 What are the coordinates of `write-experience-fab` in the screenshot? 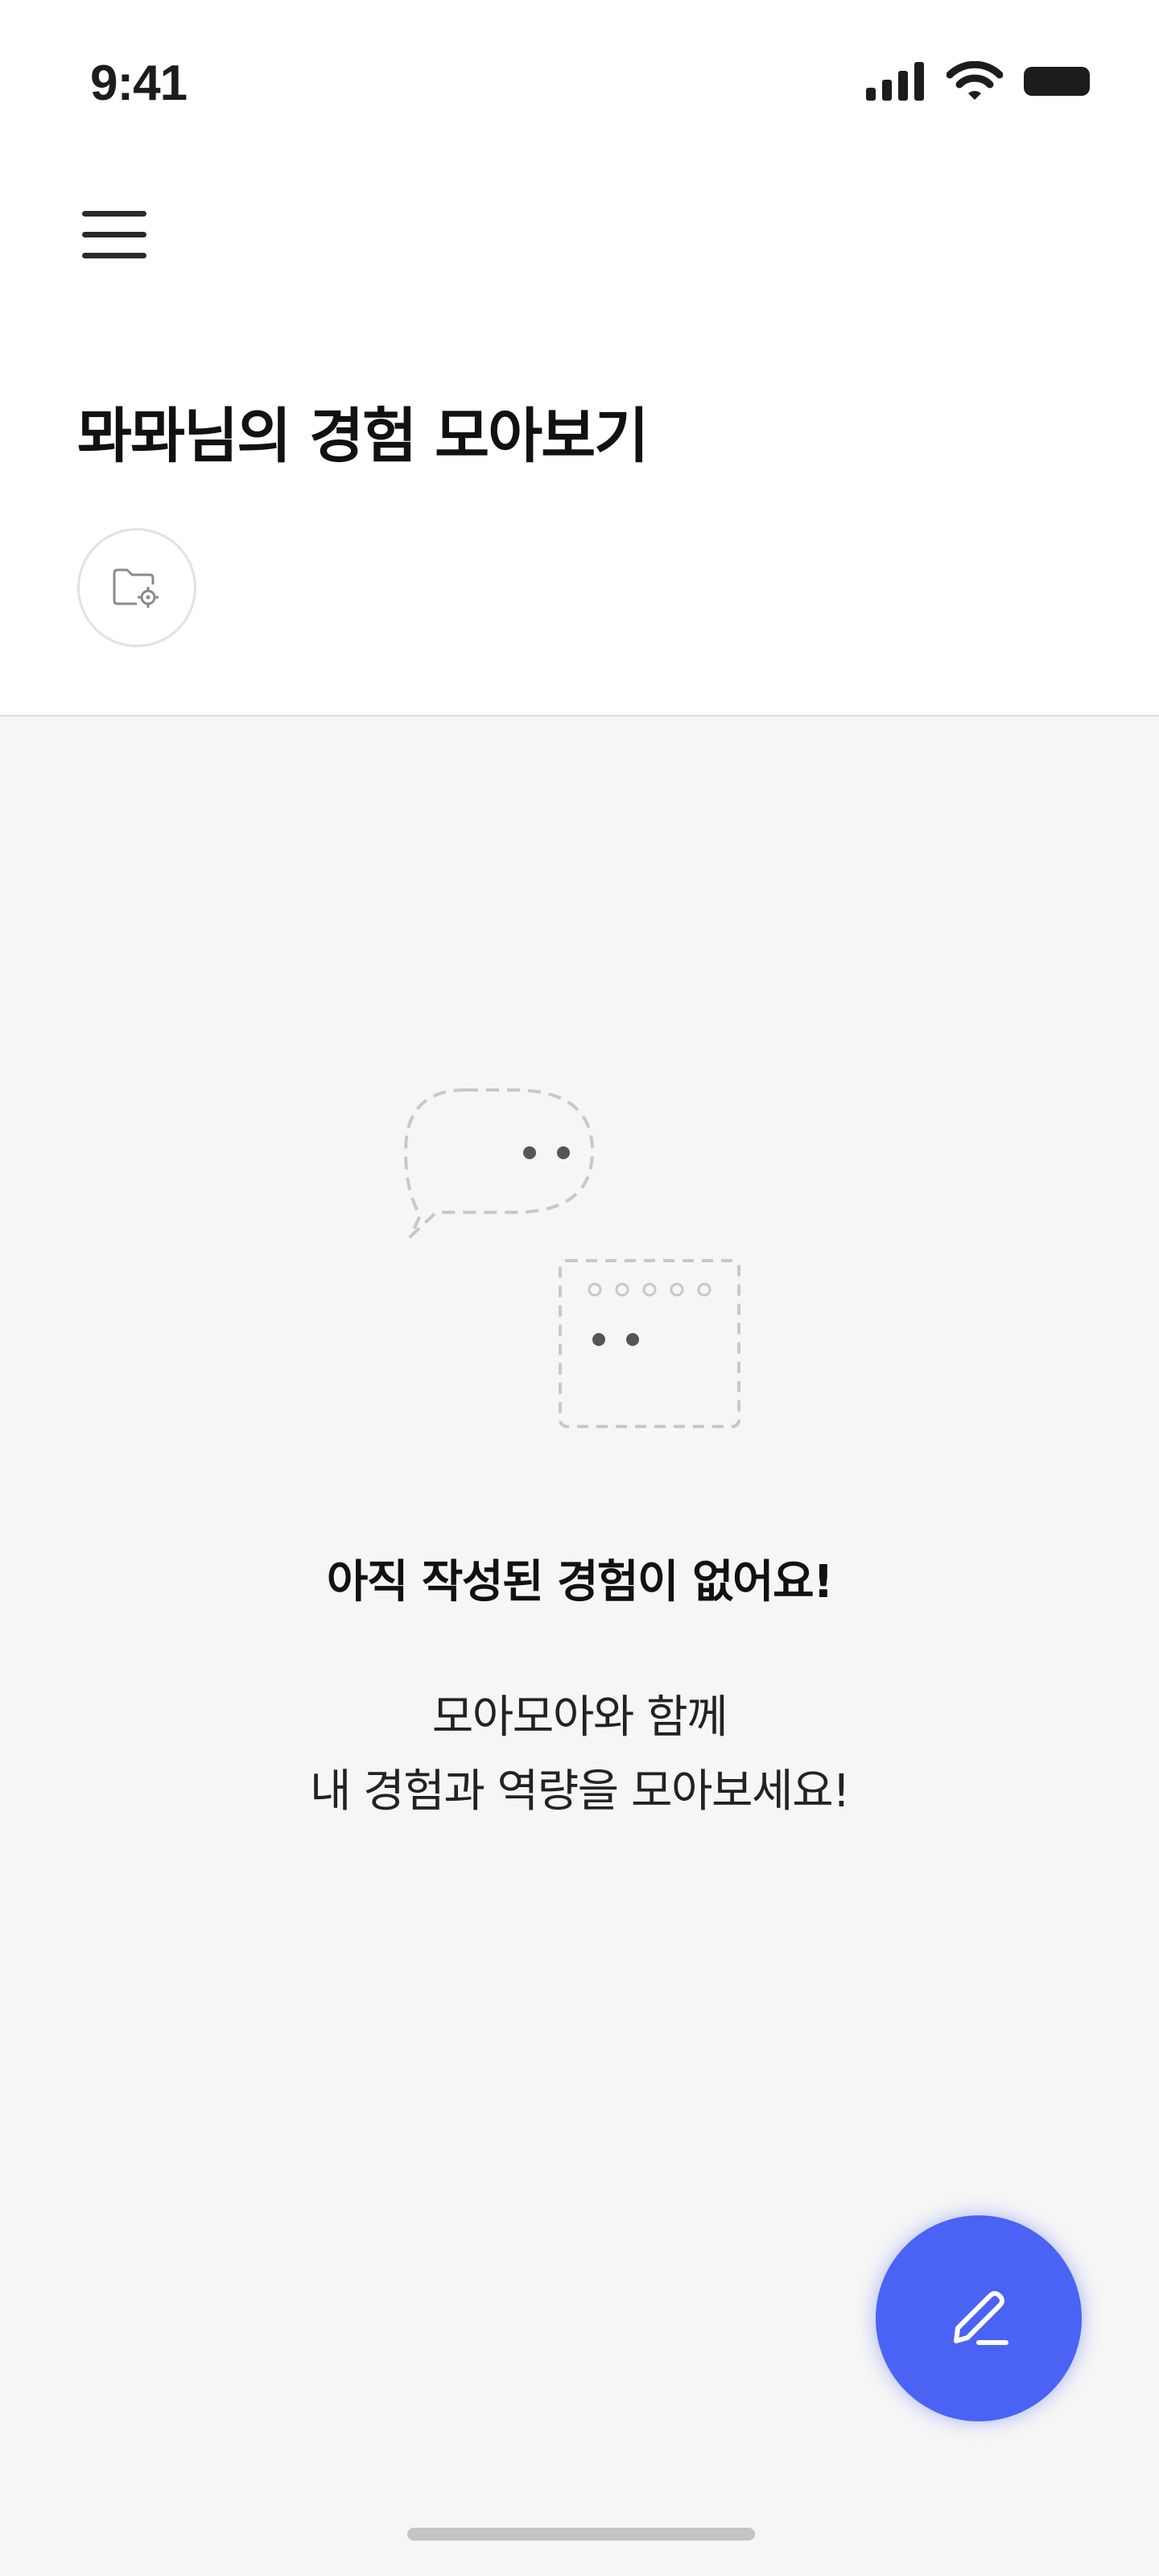 It's located at (979, 2318).